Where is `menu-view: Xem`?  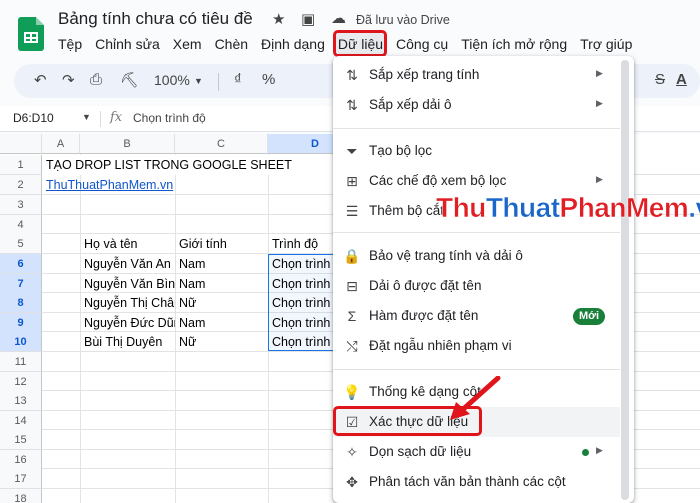 menu-view: Xem is located at coordinates (187, 44).